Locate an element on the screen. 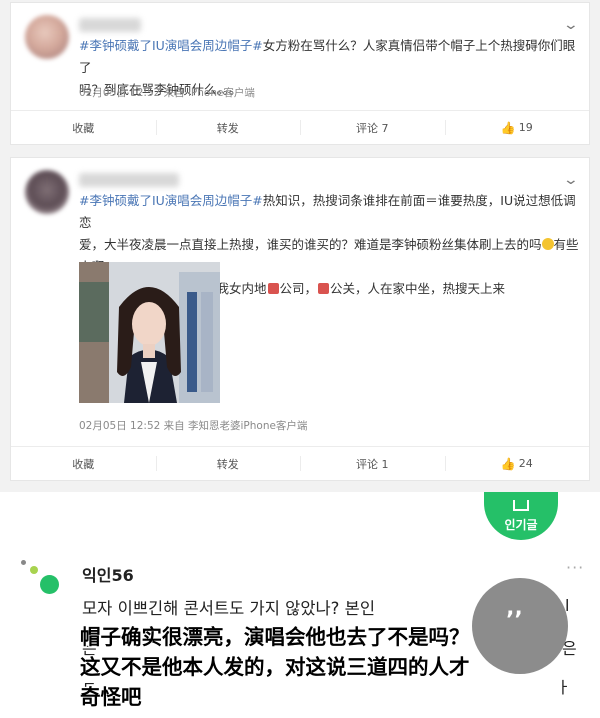 This screenshot has width=600, height=718. post-text-line: 爱，大半夜凌晨一点直接上热搜，谁买的谁买的？难道是李钟硕粉丝集体刷上去的吗 is located at coordinates (310, 244).